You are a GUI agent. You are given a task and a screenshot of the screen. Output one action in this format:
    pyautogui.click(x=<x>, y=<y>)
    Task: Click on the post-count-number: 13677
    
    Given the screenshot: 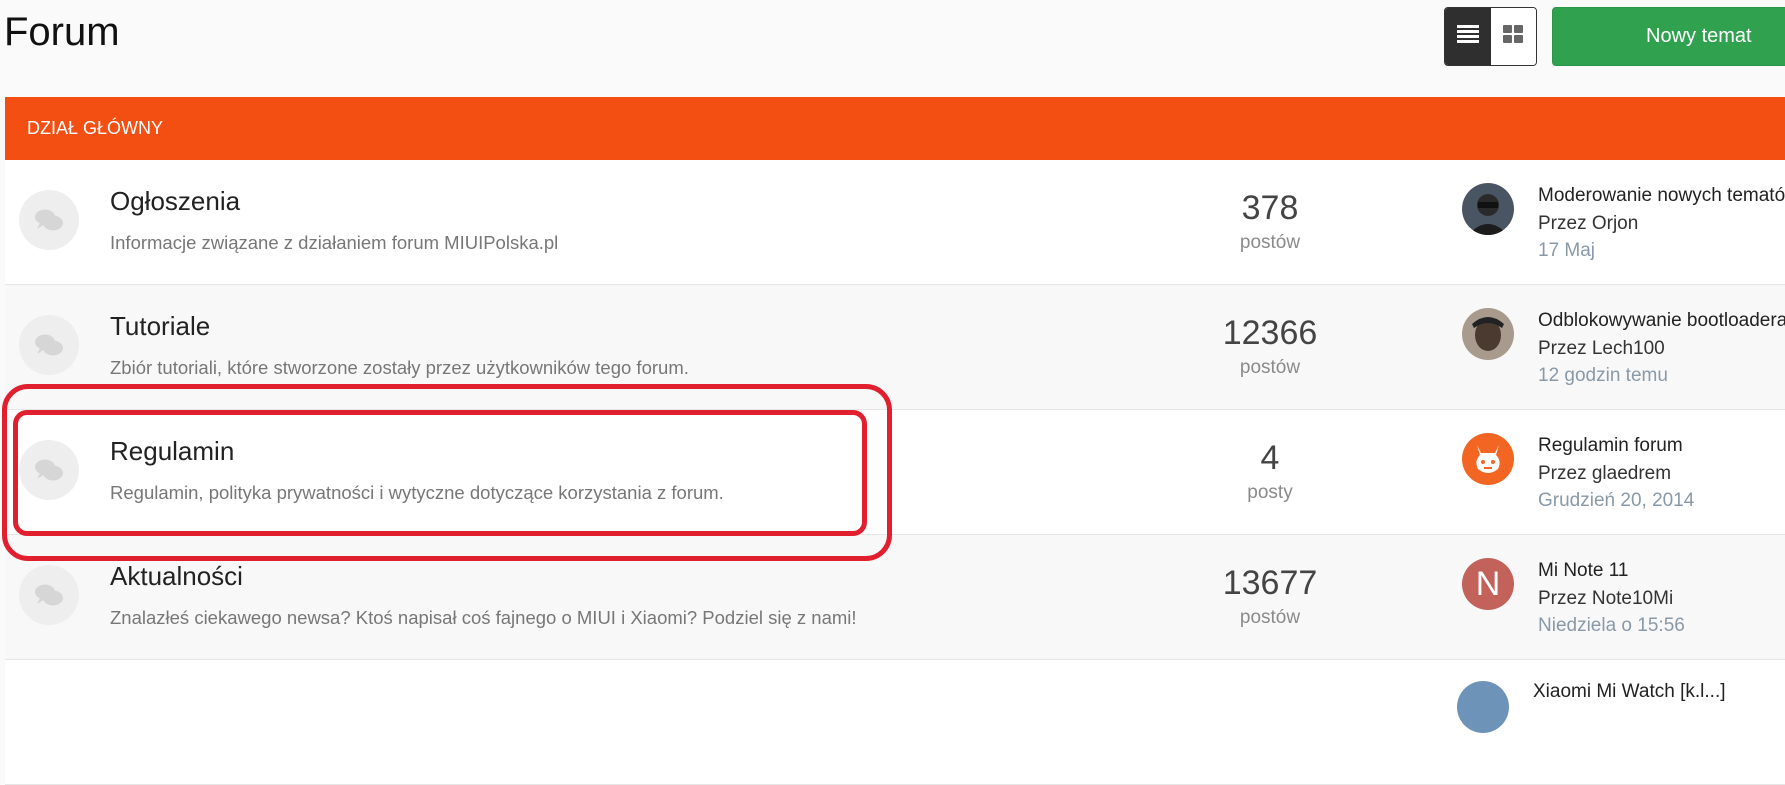 What is the action you would take?
    pyautogui.click(x=1270, y=583)
    